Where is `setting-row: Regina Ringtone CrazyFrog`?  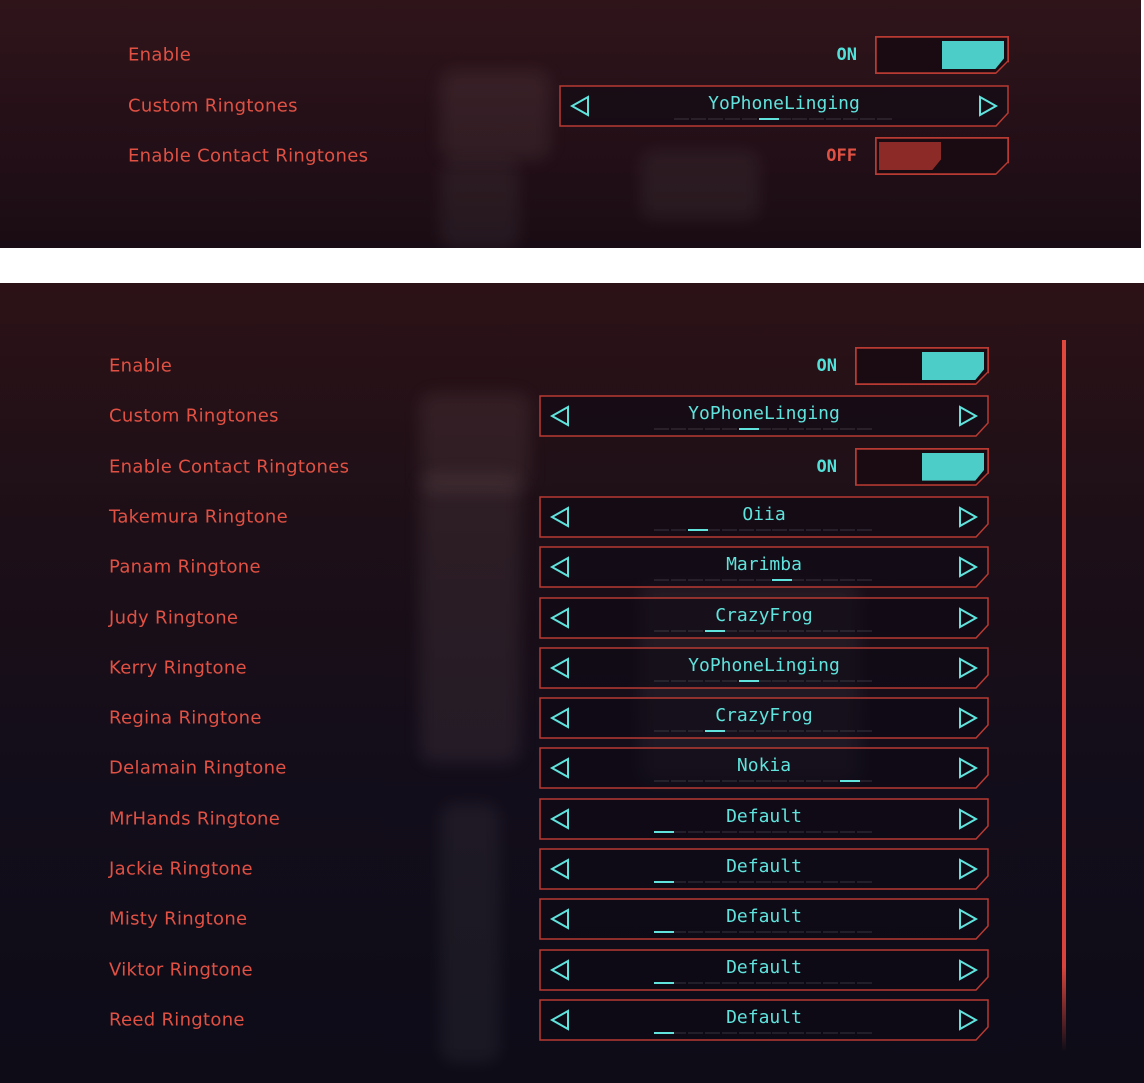
setting-row: Regina Ringtone CrazyFrog is located at coordinates (549, 718).